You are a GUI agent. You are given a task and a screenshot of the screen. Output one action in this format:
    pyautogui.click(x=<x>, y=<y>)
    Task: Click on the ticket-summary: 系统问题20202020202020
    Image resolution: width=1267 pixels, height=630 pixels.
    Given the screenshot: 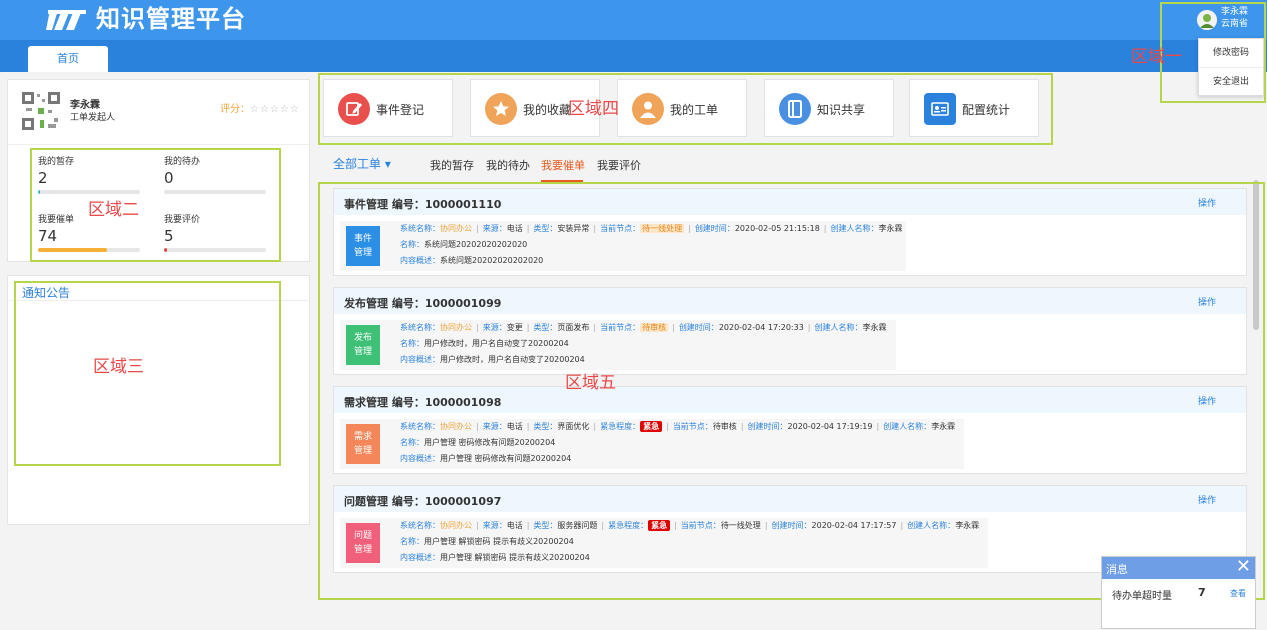 What is the action you would take?
    pyautogui.click(x=492, y=260)
    